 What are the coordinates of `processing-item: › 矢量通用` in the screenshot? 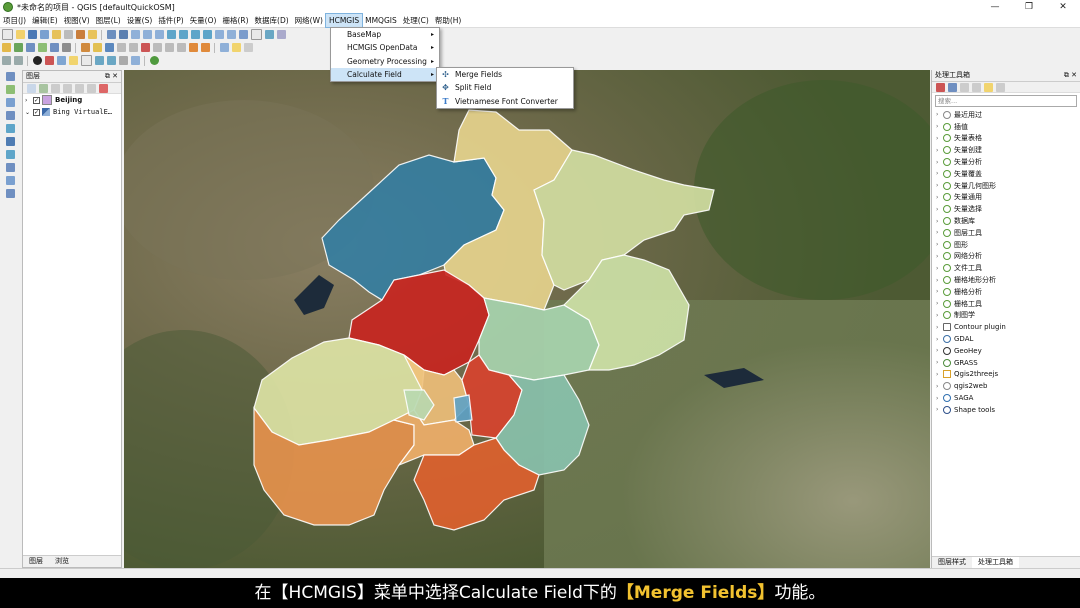 It's located at (1006, 198).